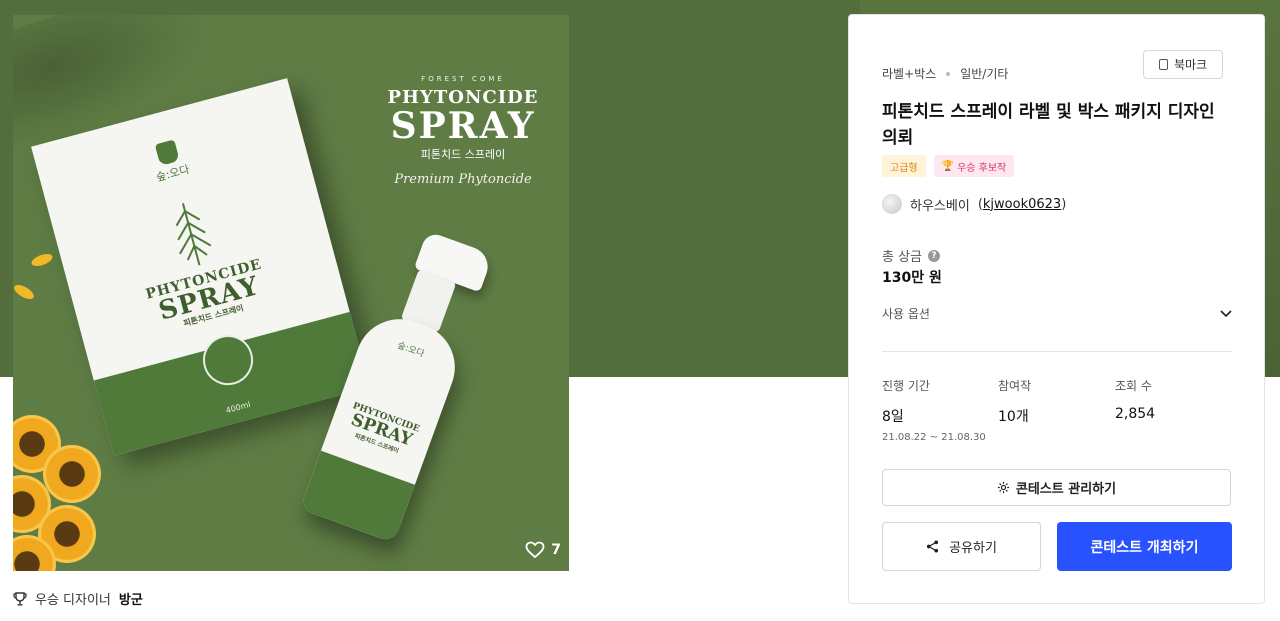 The width and height of the screenshot is (1280, 621). What do you see at coordinates (948, 73) in the screenshot?
I see `breadcrumb-separator` at bounding box center [948, 73].